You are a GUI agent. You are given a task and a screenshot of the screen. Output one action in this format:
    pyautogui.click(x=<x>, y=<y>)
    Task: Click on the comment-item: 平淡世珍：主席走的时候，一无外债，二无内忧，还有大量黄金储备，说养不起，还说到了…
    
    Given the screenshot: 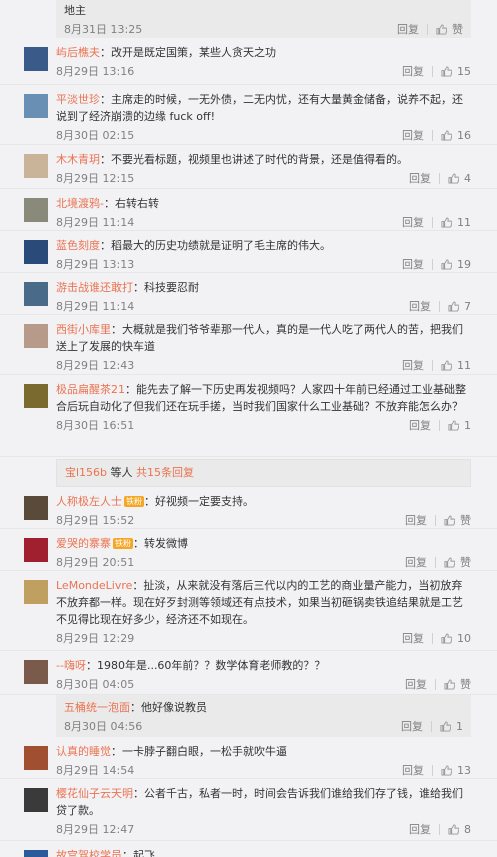 What is the action you would take?
    pyautogui.click(x=248, y=115)
    